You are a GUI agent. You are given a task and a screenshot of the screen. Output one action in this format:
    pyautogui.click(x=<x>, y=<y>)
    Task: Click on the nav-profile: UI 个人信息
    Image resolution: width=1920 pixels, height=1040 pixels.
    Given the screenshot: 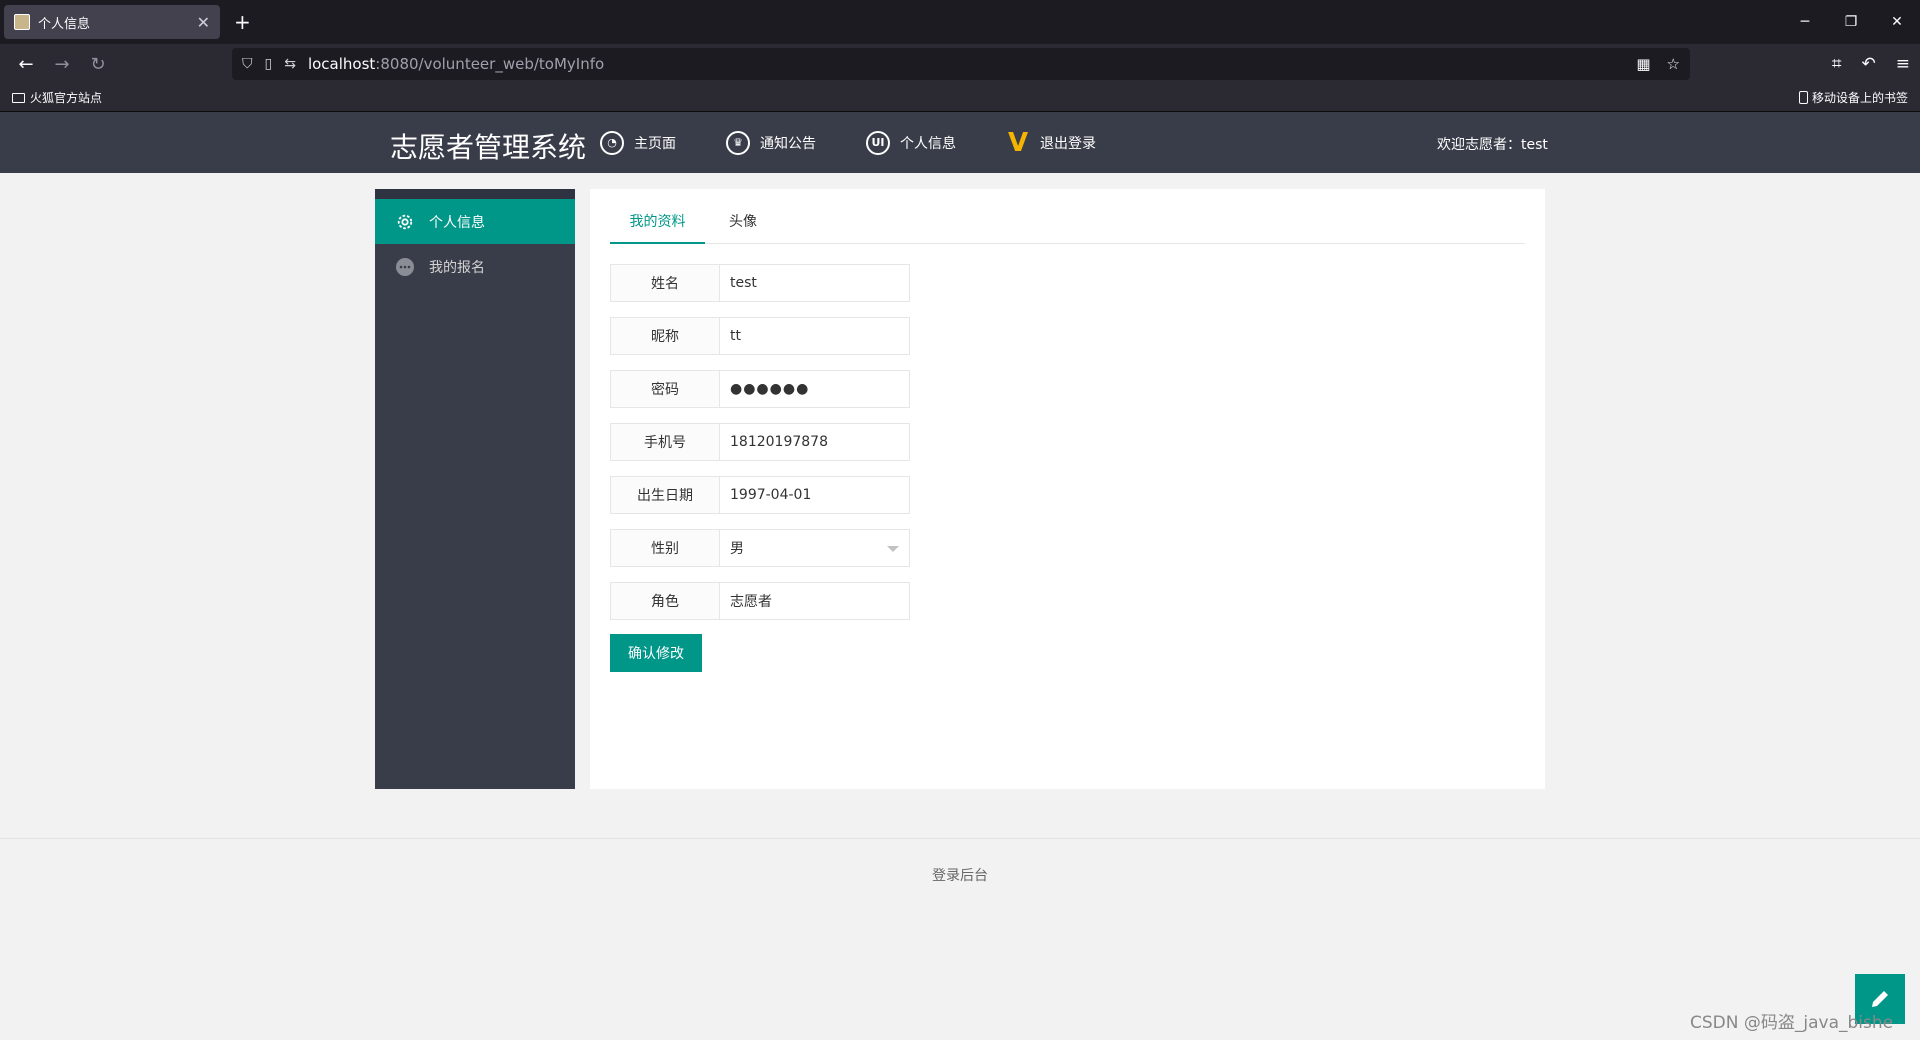 What is the action you would take?
    pyautogui.click(x=911, y=142)
    